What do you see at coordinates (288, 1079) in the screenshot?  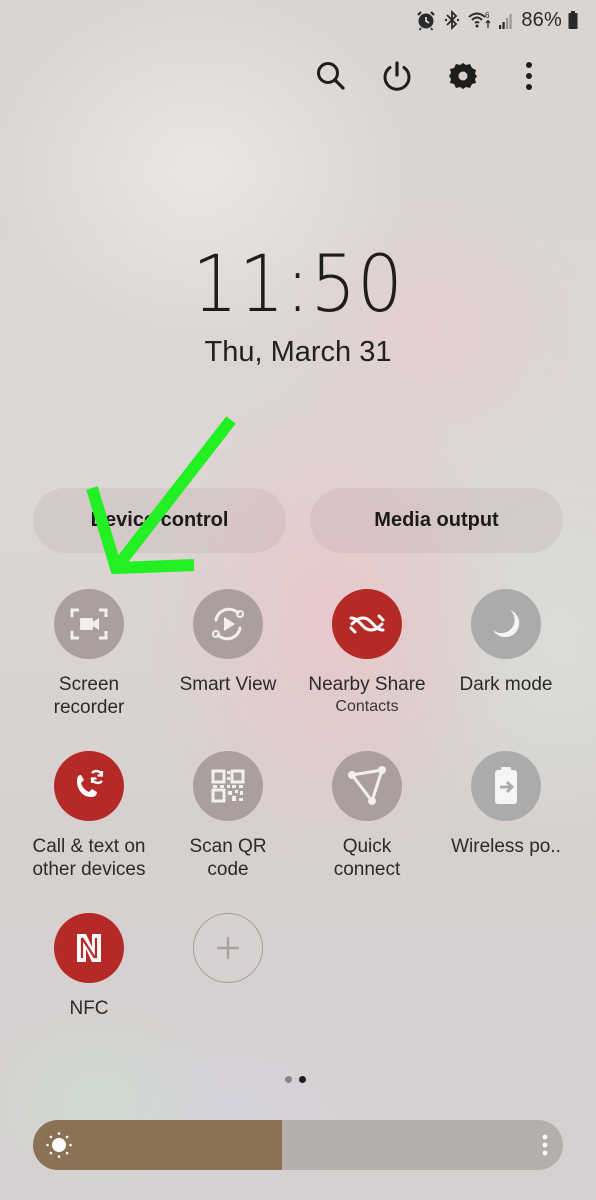 I see `page-dot` at bounding box center [288, 1079].